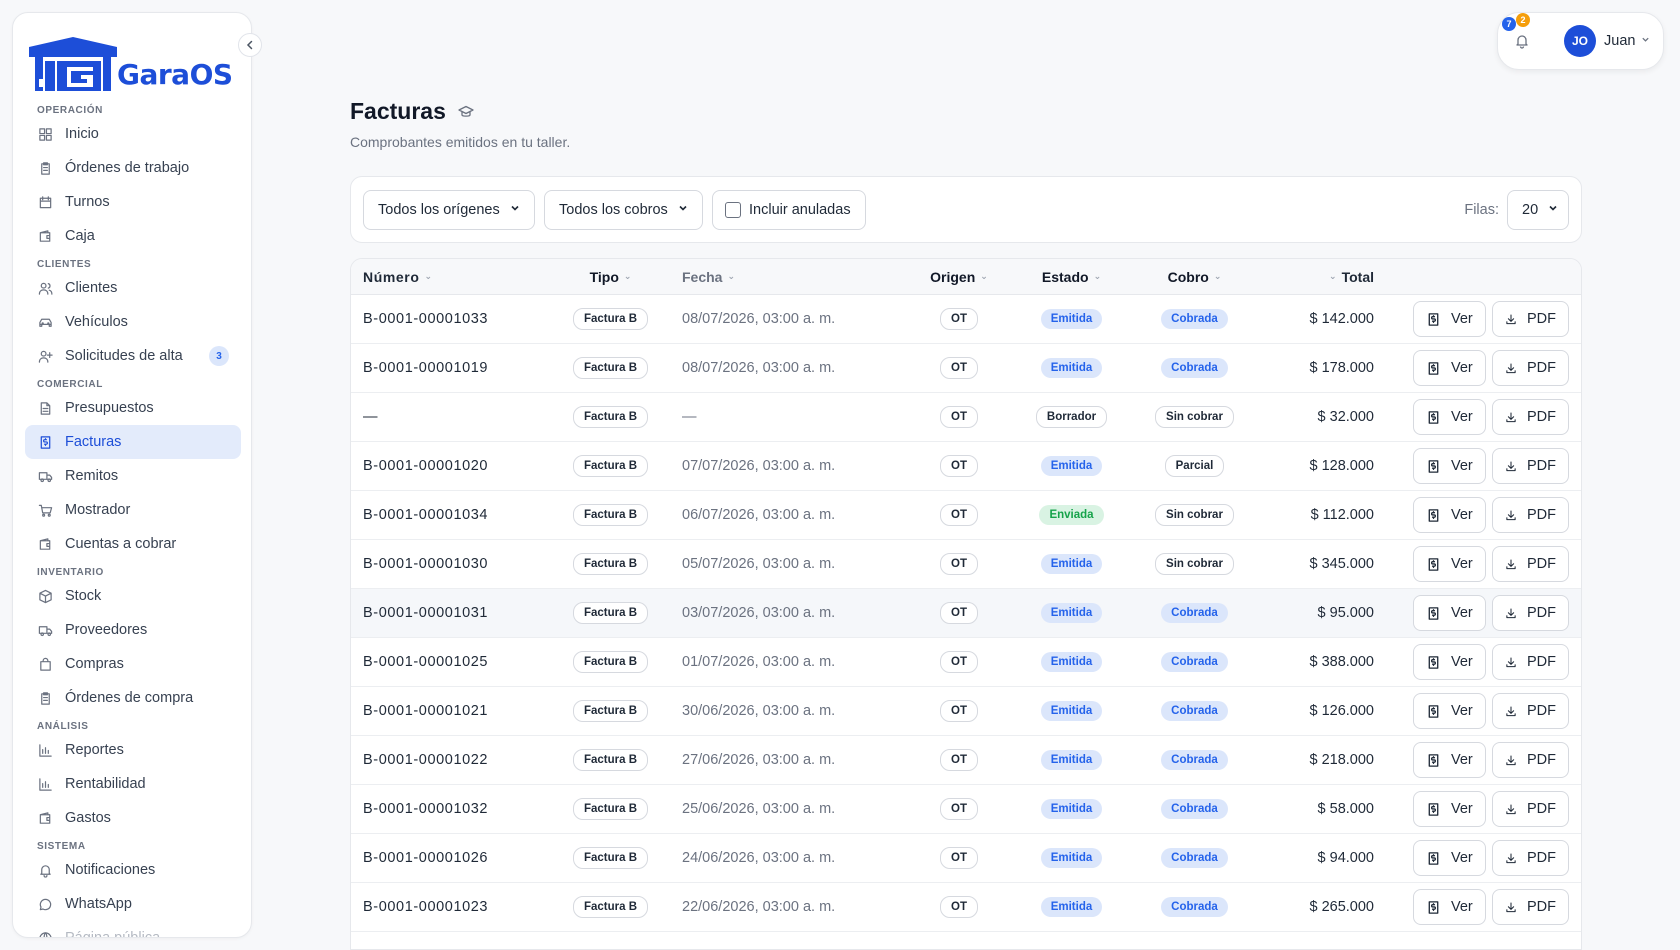 The image size is (1680, 950). Describe the element at coordinates (133, 322) in the screenshot. I see `sidebar-item-vehiculos: Vehículos` at that location.